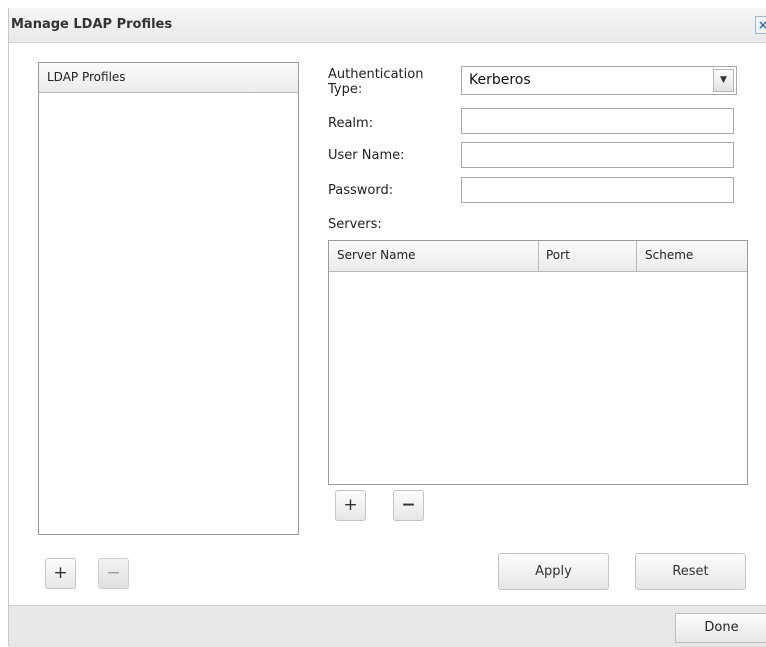 Image resolution: width=766 pixels, height=647 pixels. What do you see at coordinates (690, 571) in the screenshot?
I see `reset-button: Reset` at bounding box center [690, 571].